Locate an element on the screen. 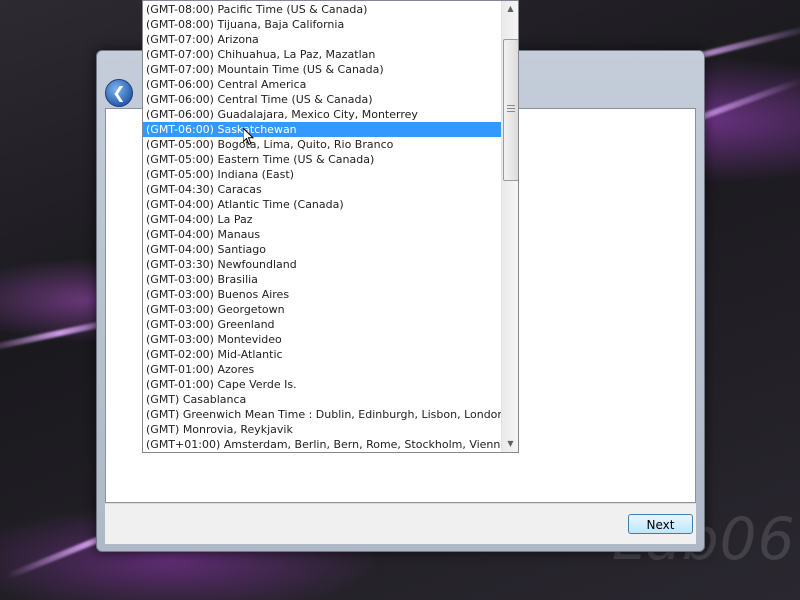 Image resolution: width=800 pixels, height=600 pixels. timezone-option: (GMT-05:00) Indiana (East) is located at coordinates (322, 174).